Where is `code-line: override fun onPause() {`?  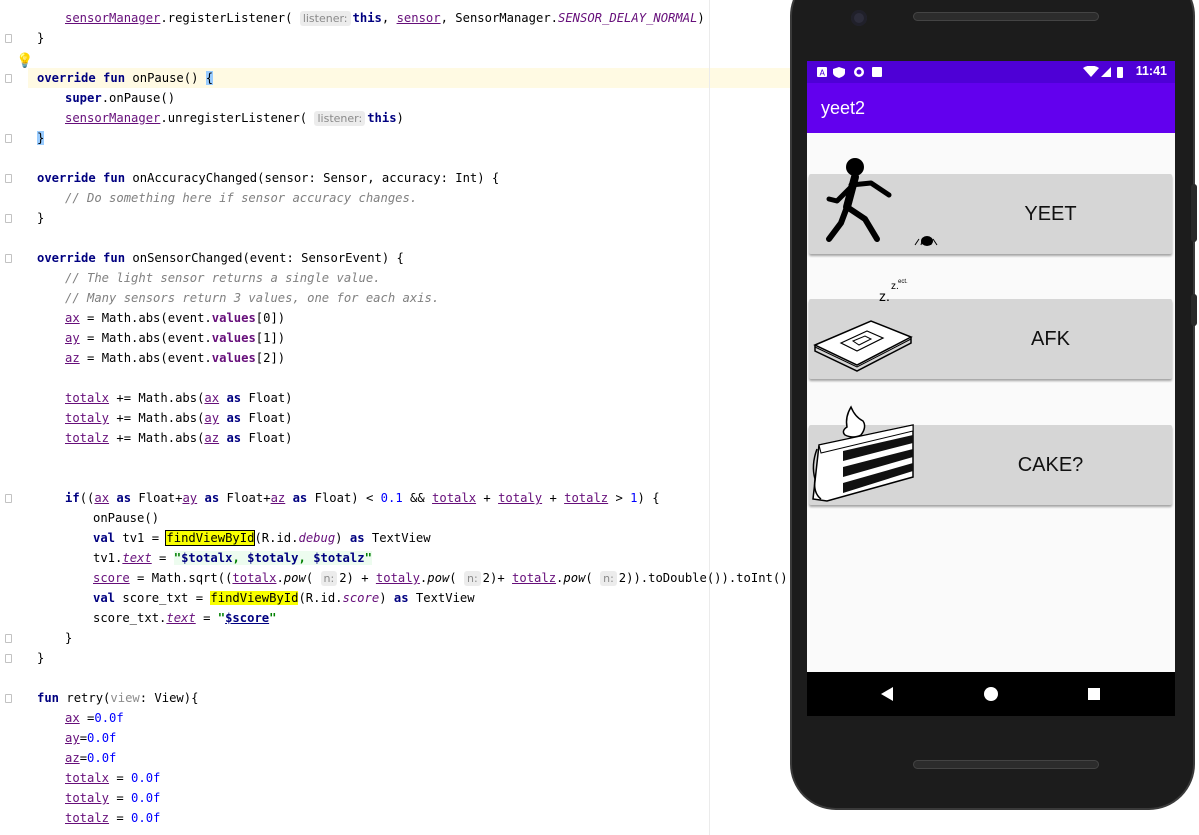
code-line: override fun onPause() { is located at coordinates (125, 78).